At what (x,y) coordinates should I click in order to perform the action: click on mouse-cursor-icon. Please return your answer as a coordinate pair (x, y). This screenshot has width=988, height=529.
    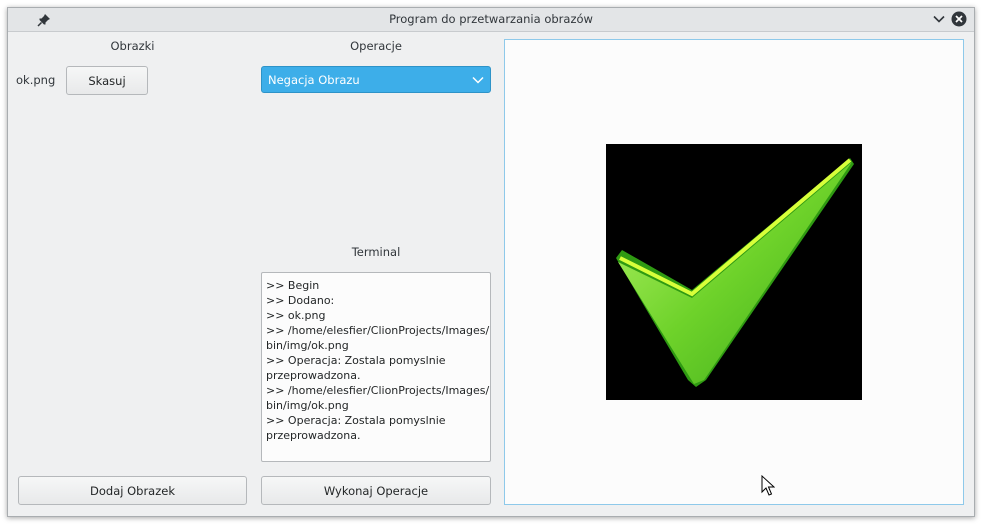
    Looking at the image, I should click on (768, 485).